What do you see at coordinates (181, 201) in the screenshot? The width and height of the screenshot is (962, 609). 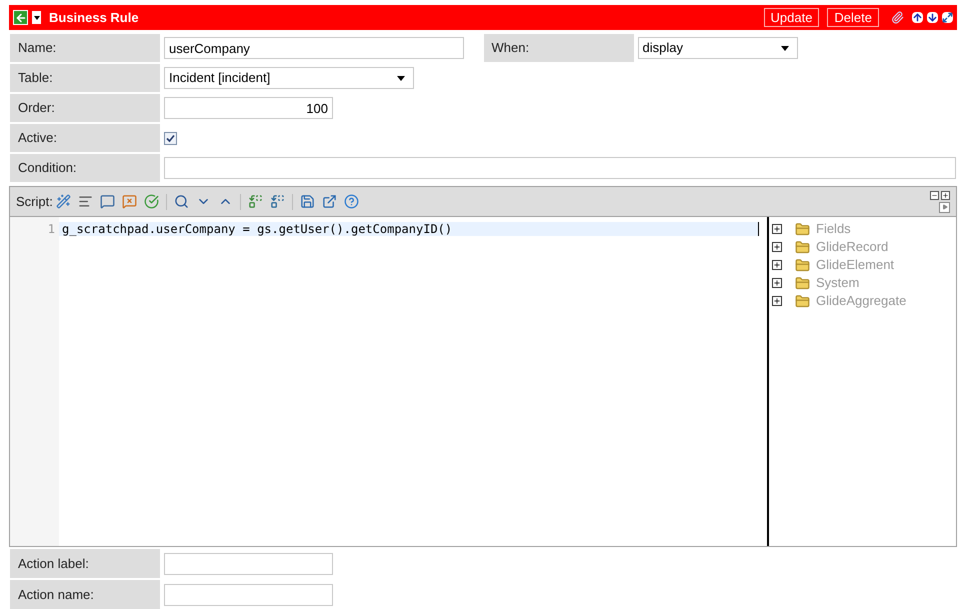 I see `search-icon` at bounding box center [181, 201].